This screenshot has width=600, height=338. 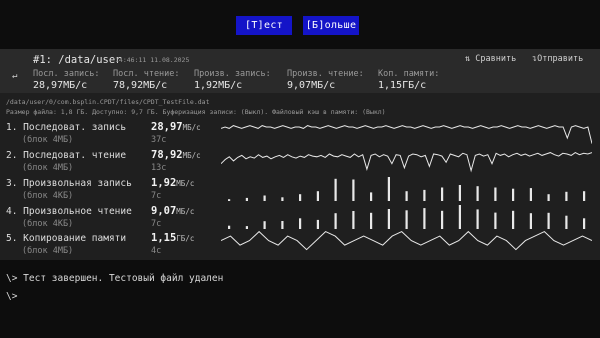 I want to click on summary-value: 1,92МБ/с, so click(x=218, y=85).